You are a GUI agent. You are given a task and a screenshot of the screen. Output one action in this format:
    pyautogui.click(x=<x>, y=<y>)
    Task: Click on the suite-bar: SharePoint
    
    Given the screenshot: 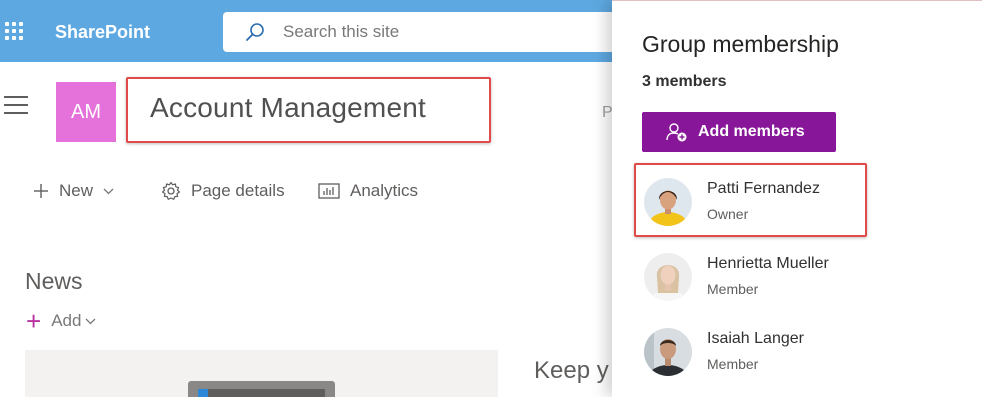 What is the action you would take?
    pyautogui.click(x=311, y=31)
    